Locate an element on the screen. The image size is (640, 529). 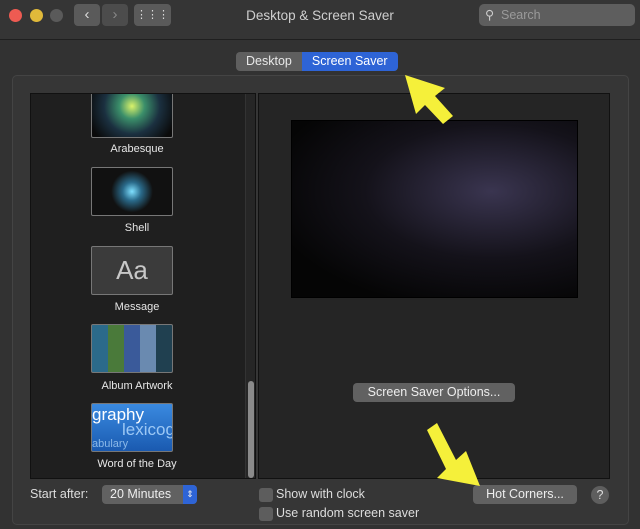
annotation-arrows is located at coordinates (442, 280).